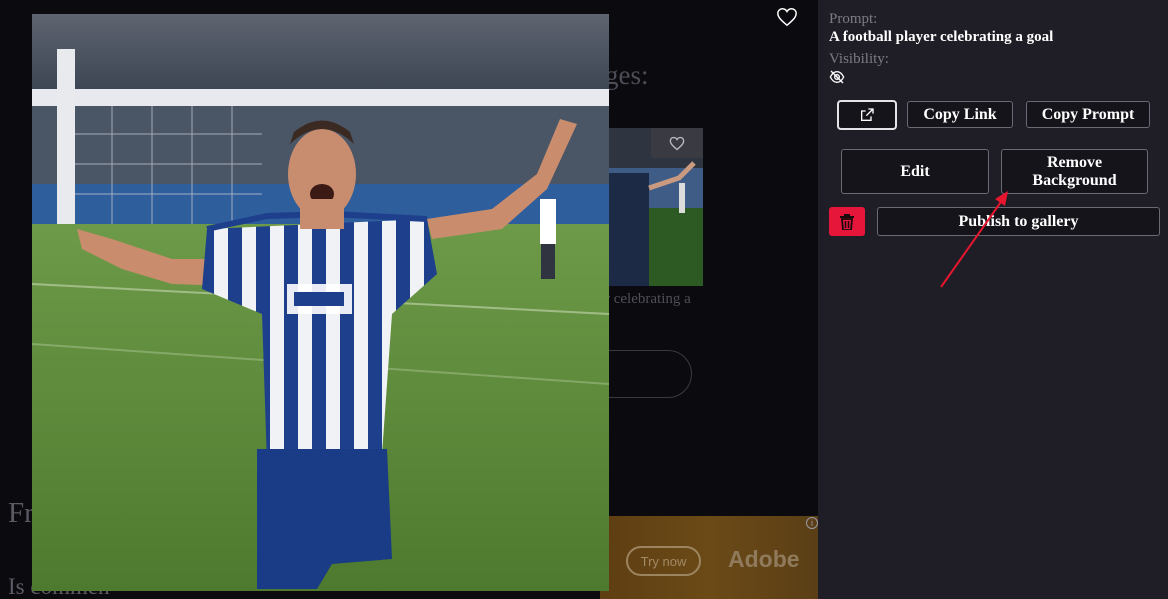 This screenshot has height=599, width=1168. What do you see at coordinates (21, 513) in the screenshot?
I see `background-text-fr: Fr` at bounding box center [21, 513].